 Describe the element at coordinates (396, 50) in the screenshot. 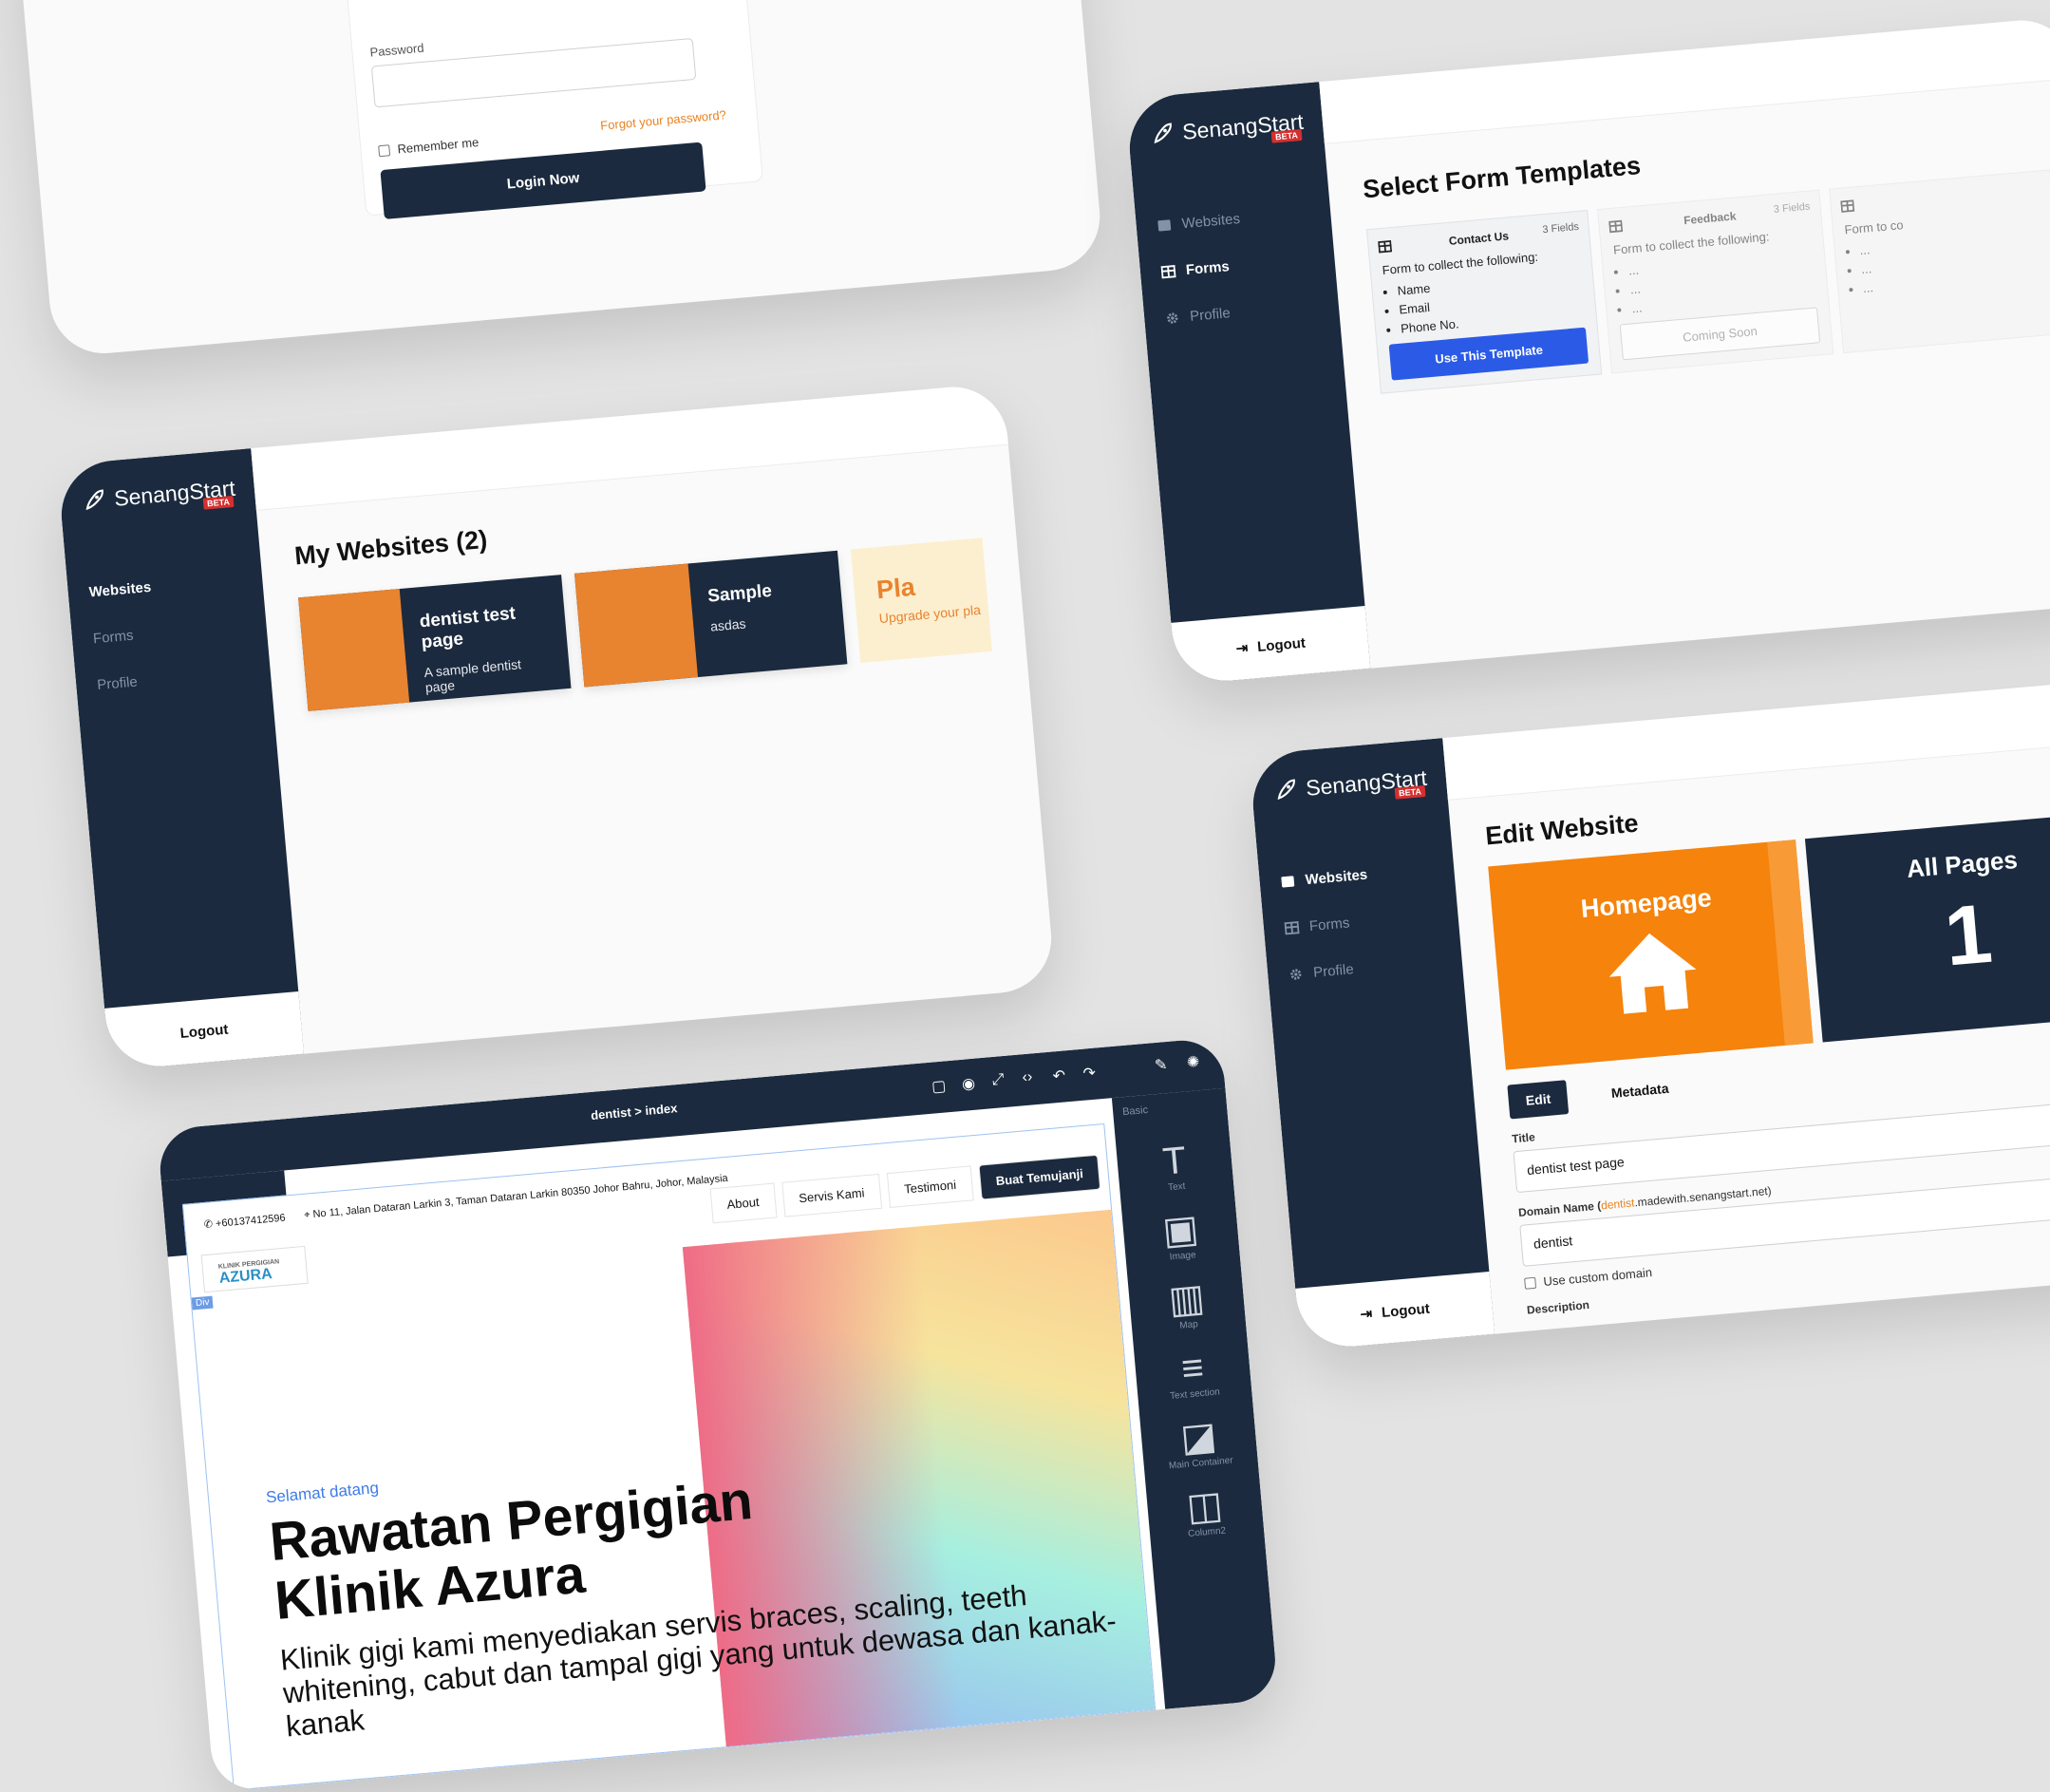

I see `password-label: Password` at that location.